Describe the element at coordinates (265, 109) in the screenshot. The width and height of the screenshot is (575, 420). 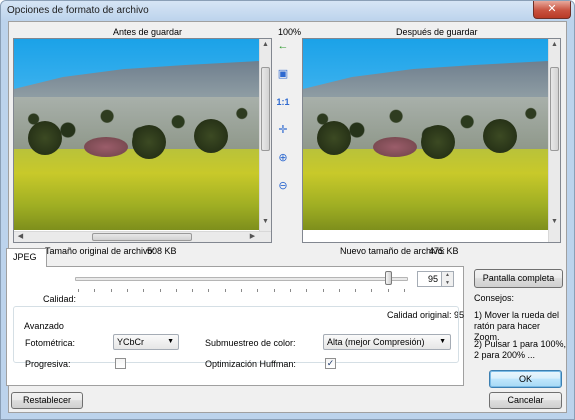
I see `before-vscroll-thumb` at that location.